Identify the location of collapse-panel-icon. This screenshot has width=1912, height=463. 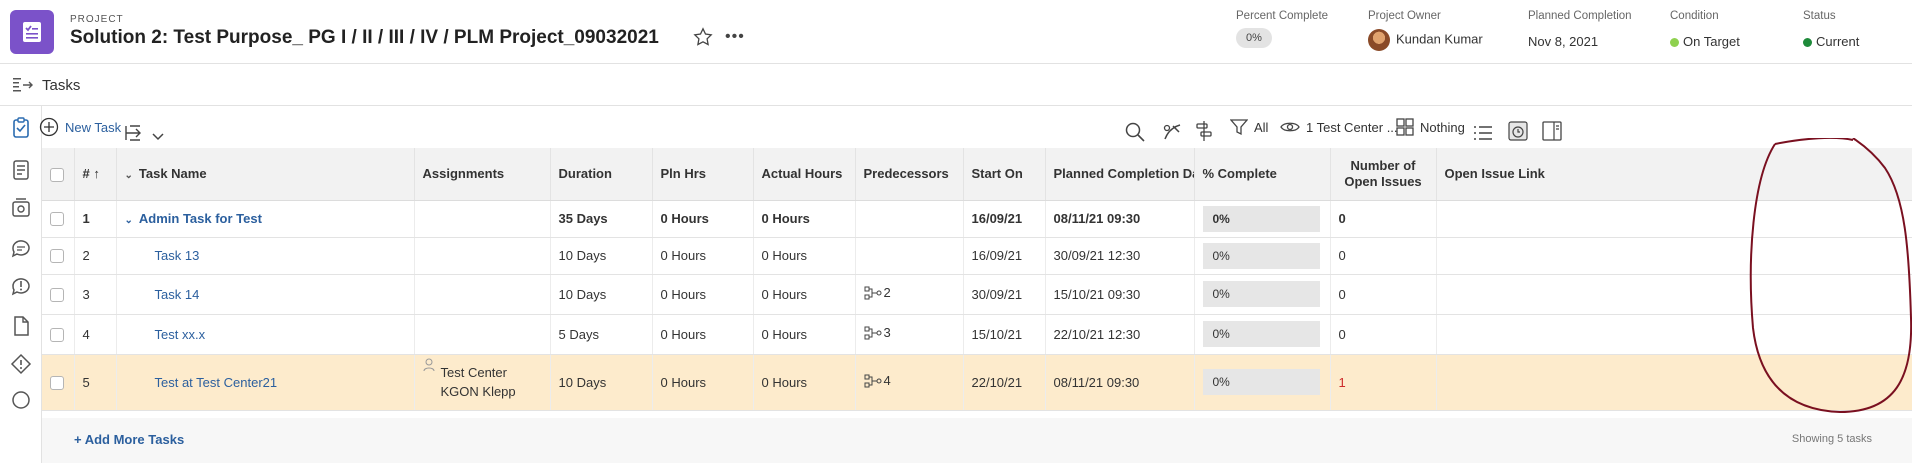
(23, 85).